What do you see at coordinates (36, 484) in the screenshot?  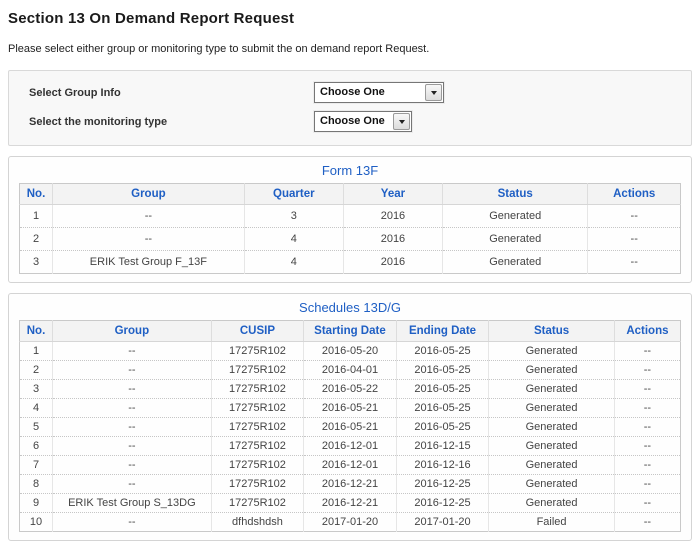 I see `cell-no: 8` at bounding box center [36, 484].